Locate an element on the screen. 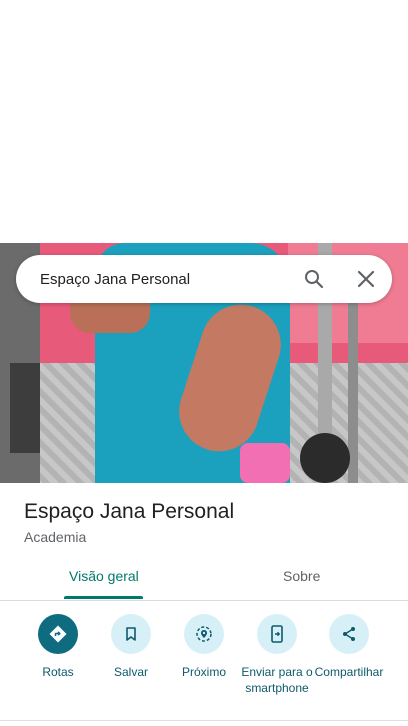  nearby-icon is located at coordinates (204, 634).